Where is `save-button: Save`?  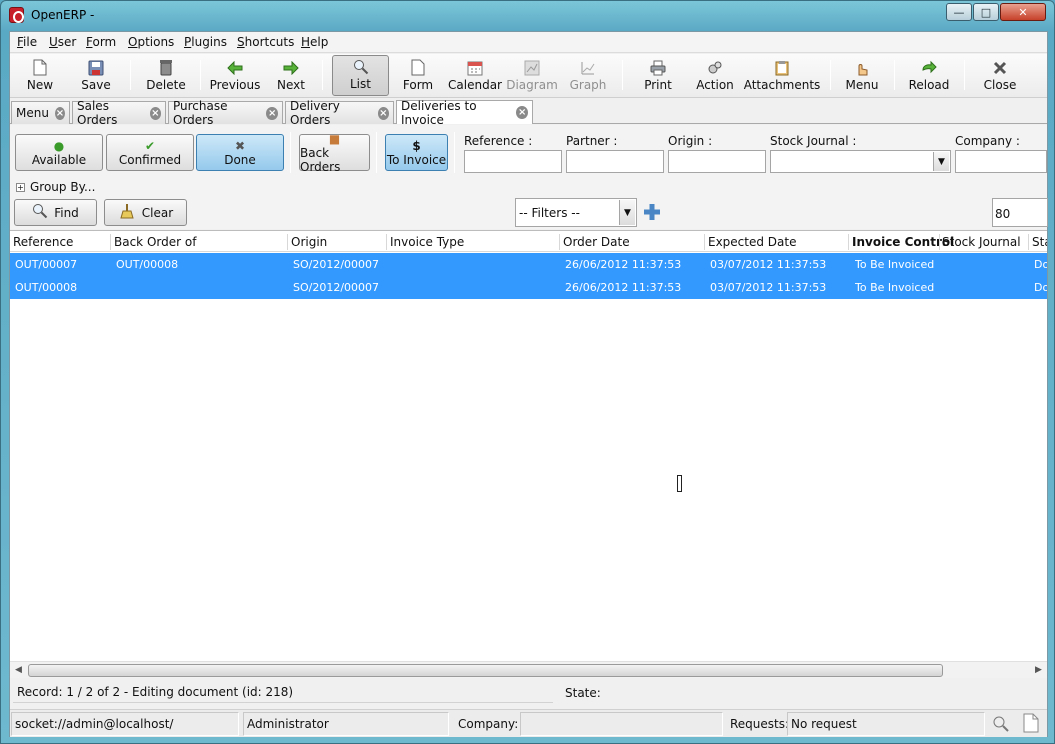 save-button: Save is located at coordinates (96, 75).